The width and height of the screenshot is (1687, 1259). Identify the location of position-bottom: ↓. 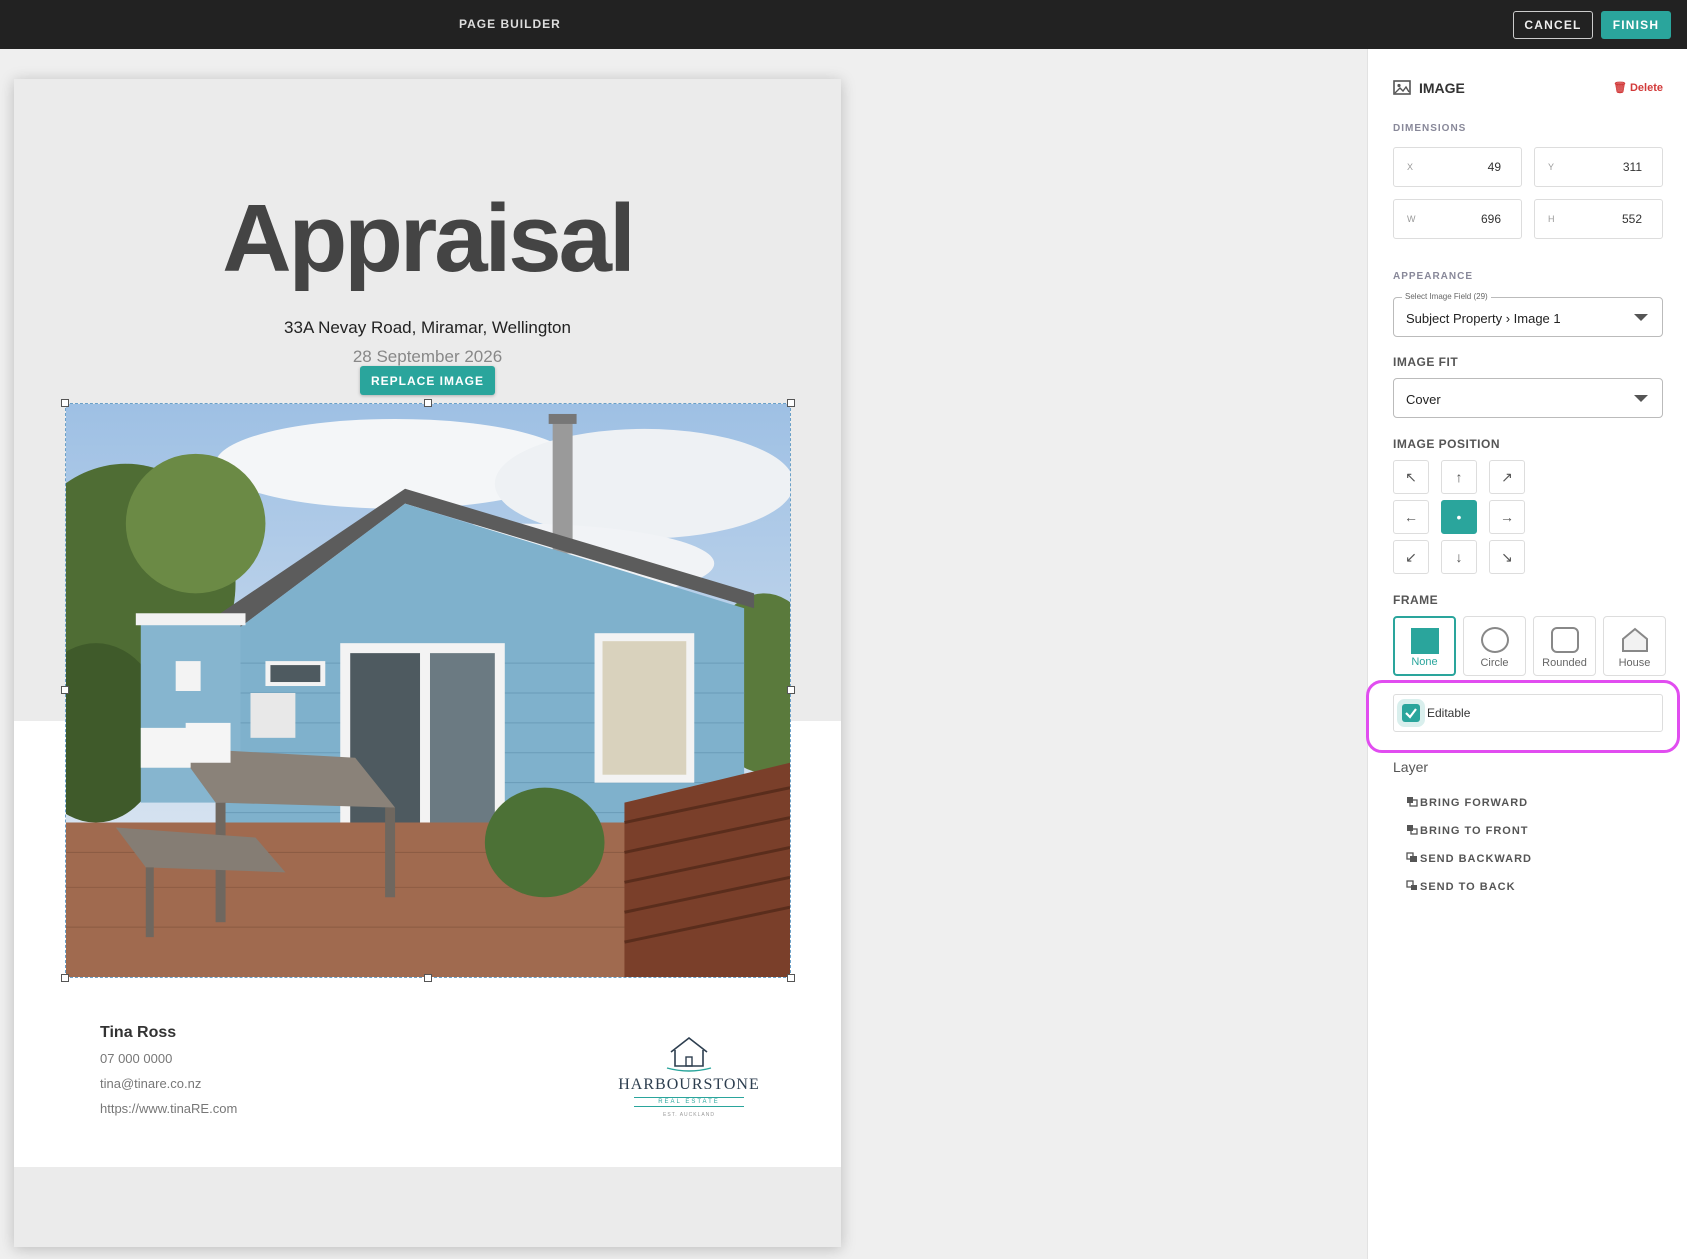
(1459, 557).